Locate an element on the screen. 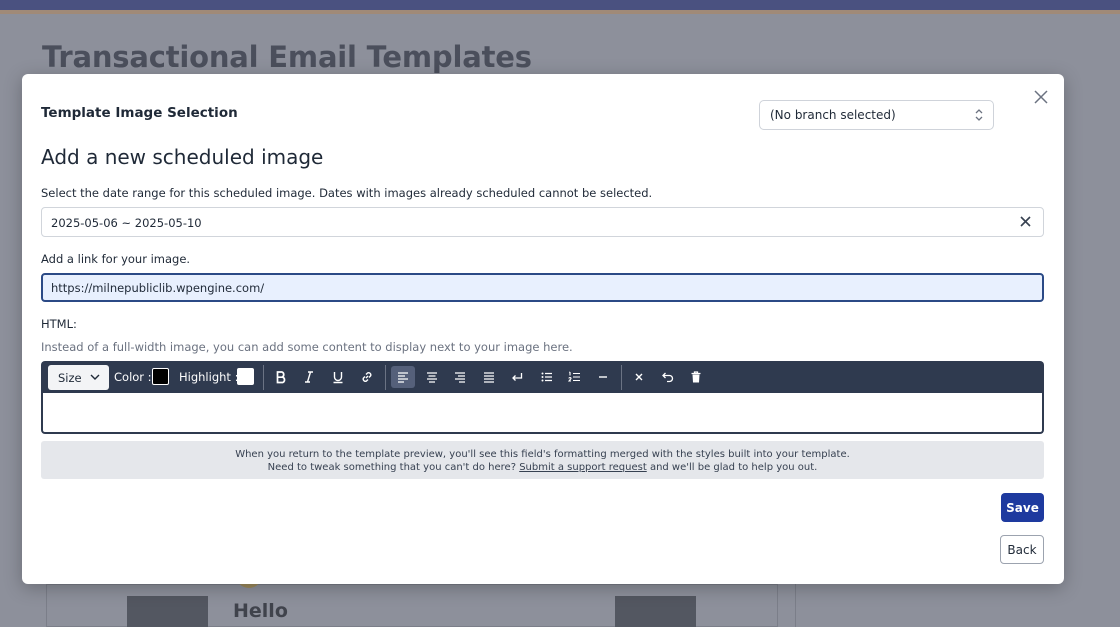 The width and height of the screenshot is (1120, 627). preview-image-left is located at coordinates (167, 611).